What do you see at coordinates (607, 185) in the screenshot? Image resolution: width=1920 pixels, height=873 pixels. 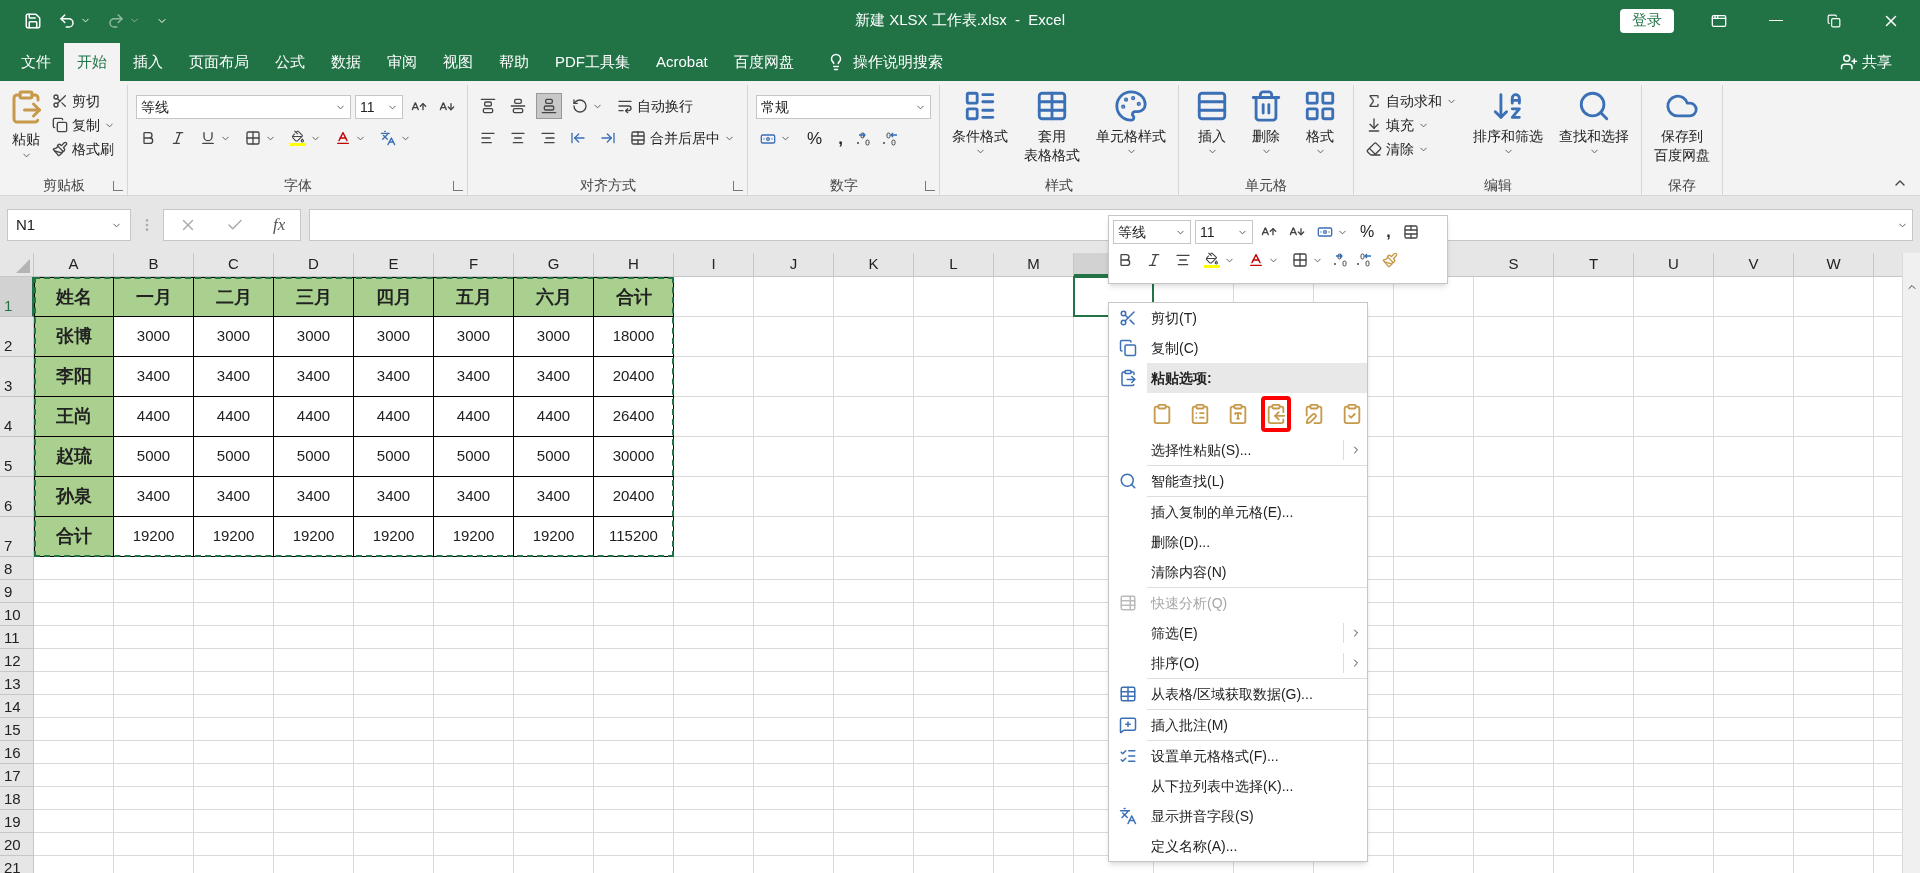 I see `group-label: 对齐方式` at bounding box center [607, 185].